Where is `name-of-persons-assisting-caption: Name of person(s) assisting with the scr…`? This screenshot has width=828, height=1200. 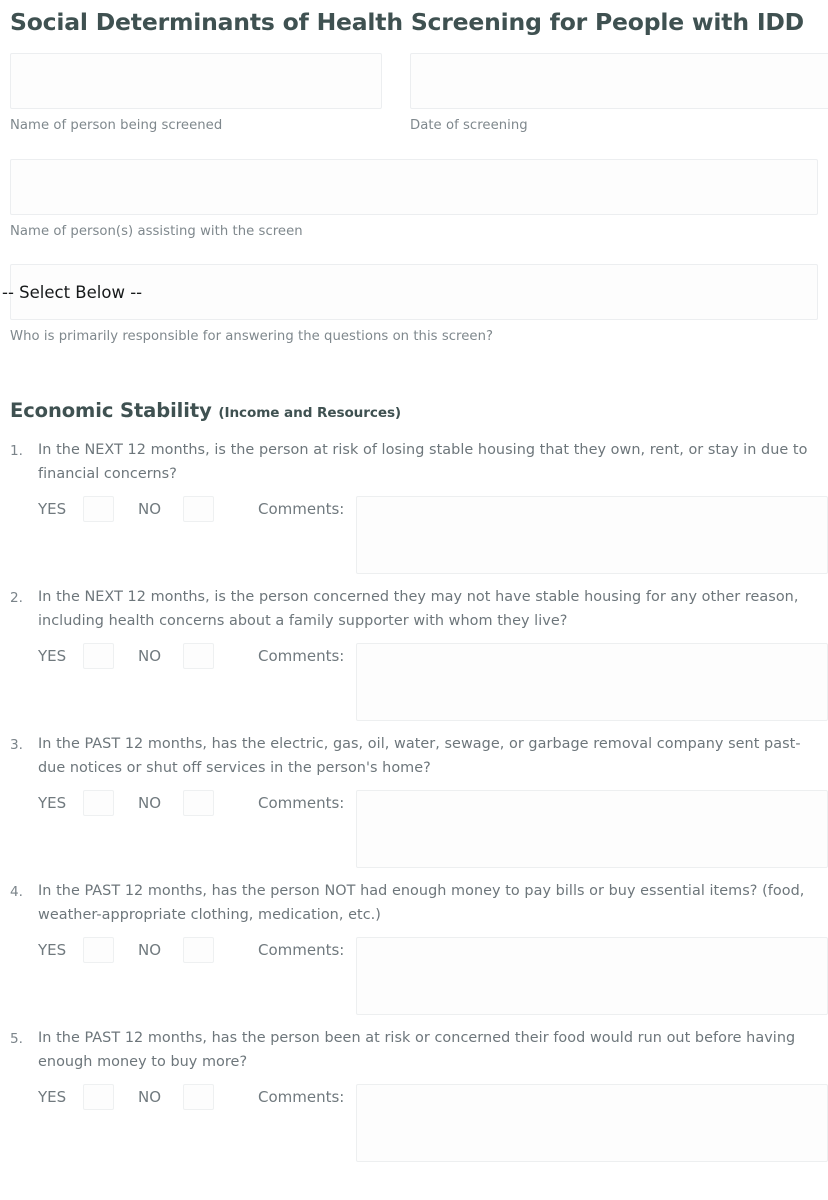
name-of-persons-assisting-caption: Name of person(s) assisting with the scr… is located at coordinates (156, 231).